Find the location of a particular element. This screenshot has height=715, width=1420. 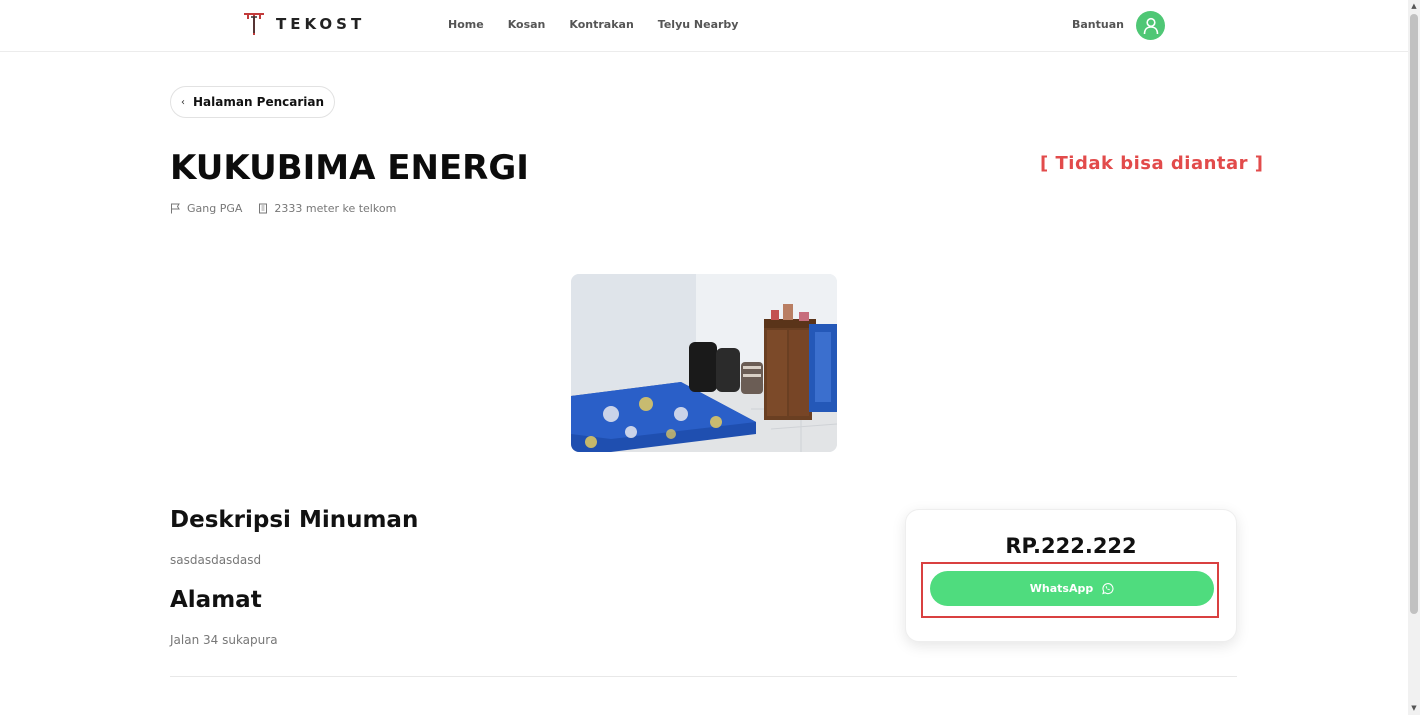

nav-links: Home Kosan Kontrakan Telyu Nearby is located at coordinates (593, 24).